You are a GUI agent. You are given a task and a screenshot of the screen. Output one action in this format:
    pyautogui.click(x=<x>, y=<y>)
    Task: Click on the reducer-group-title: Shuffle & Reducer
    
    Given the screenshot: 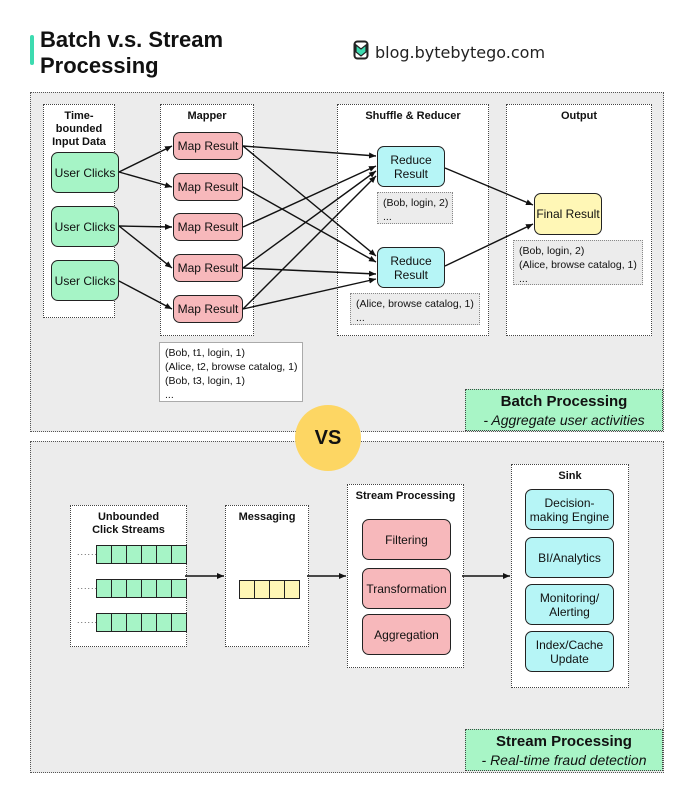 What is the action you would take?
    pyautogui.click(x=413, y=116)
    